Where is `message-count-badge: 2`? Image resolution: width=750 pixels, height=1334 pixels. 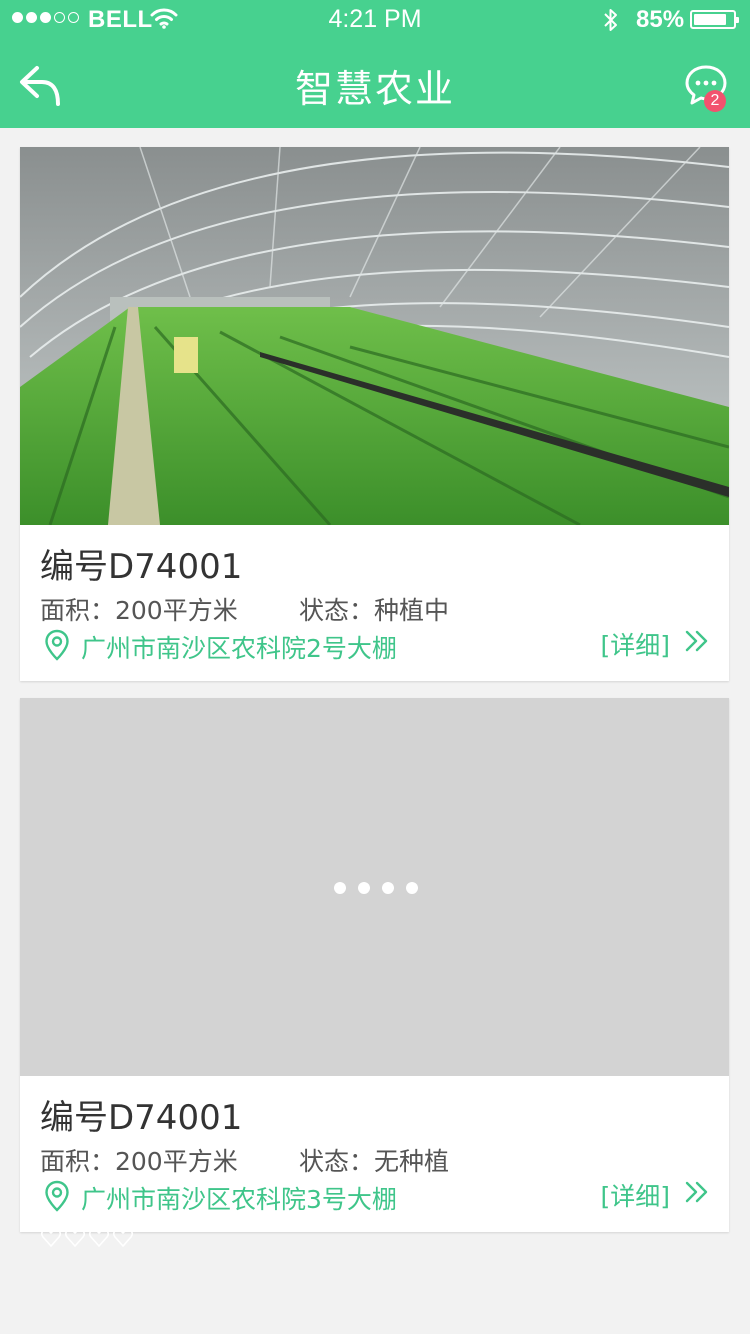 message-count-badge: 2 is located at coordinates (715, 101).